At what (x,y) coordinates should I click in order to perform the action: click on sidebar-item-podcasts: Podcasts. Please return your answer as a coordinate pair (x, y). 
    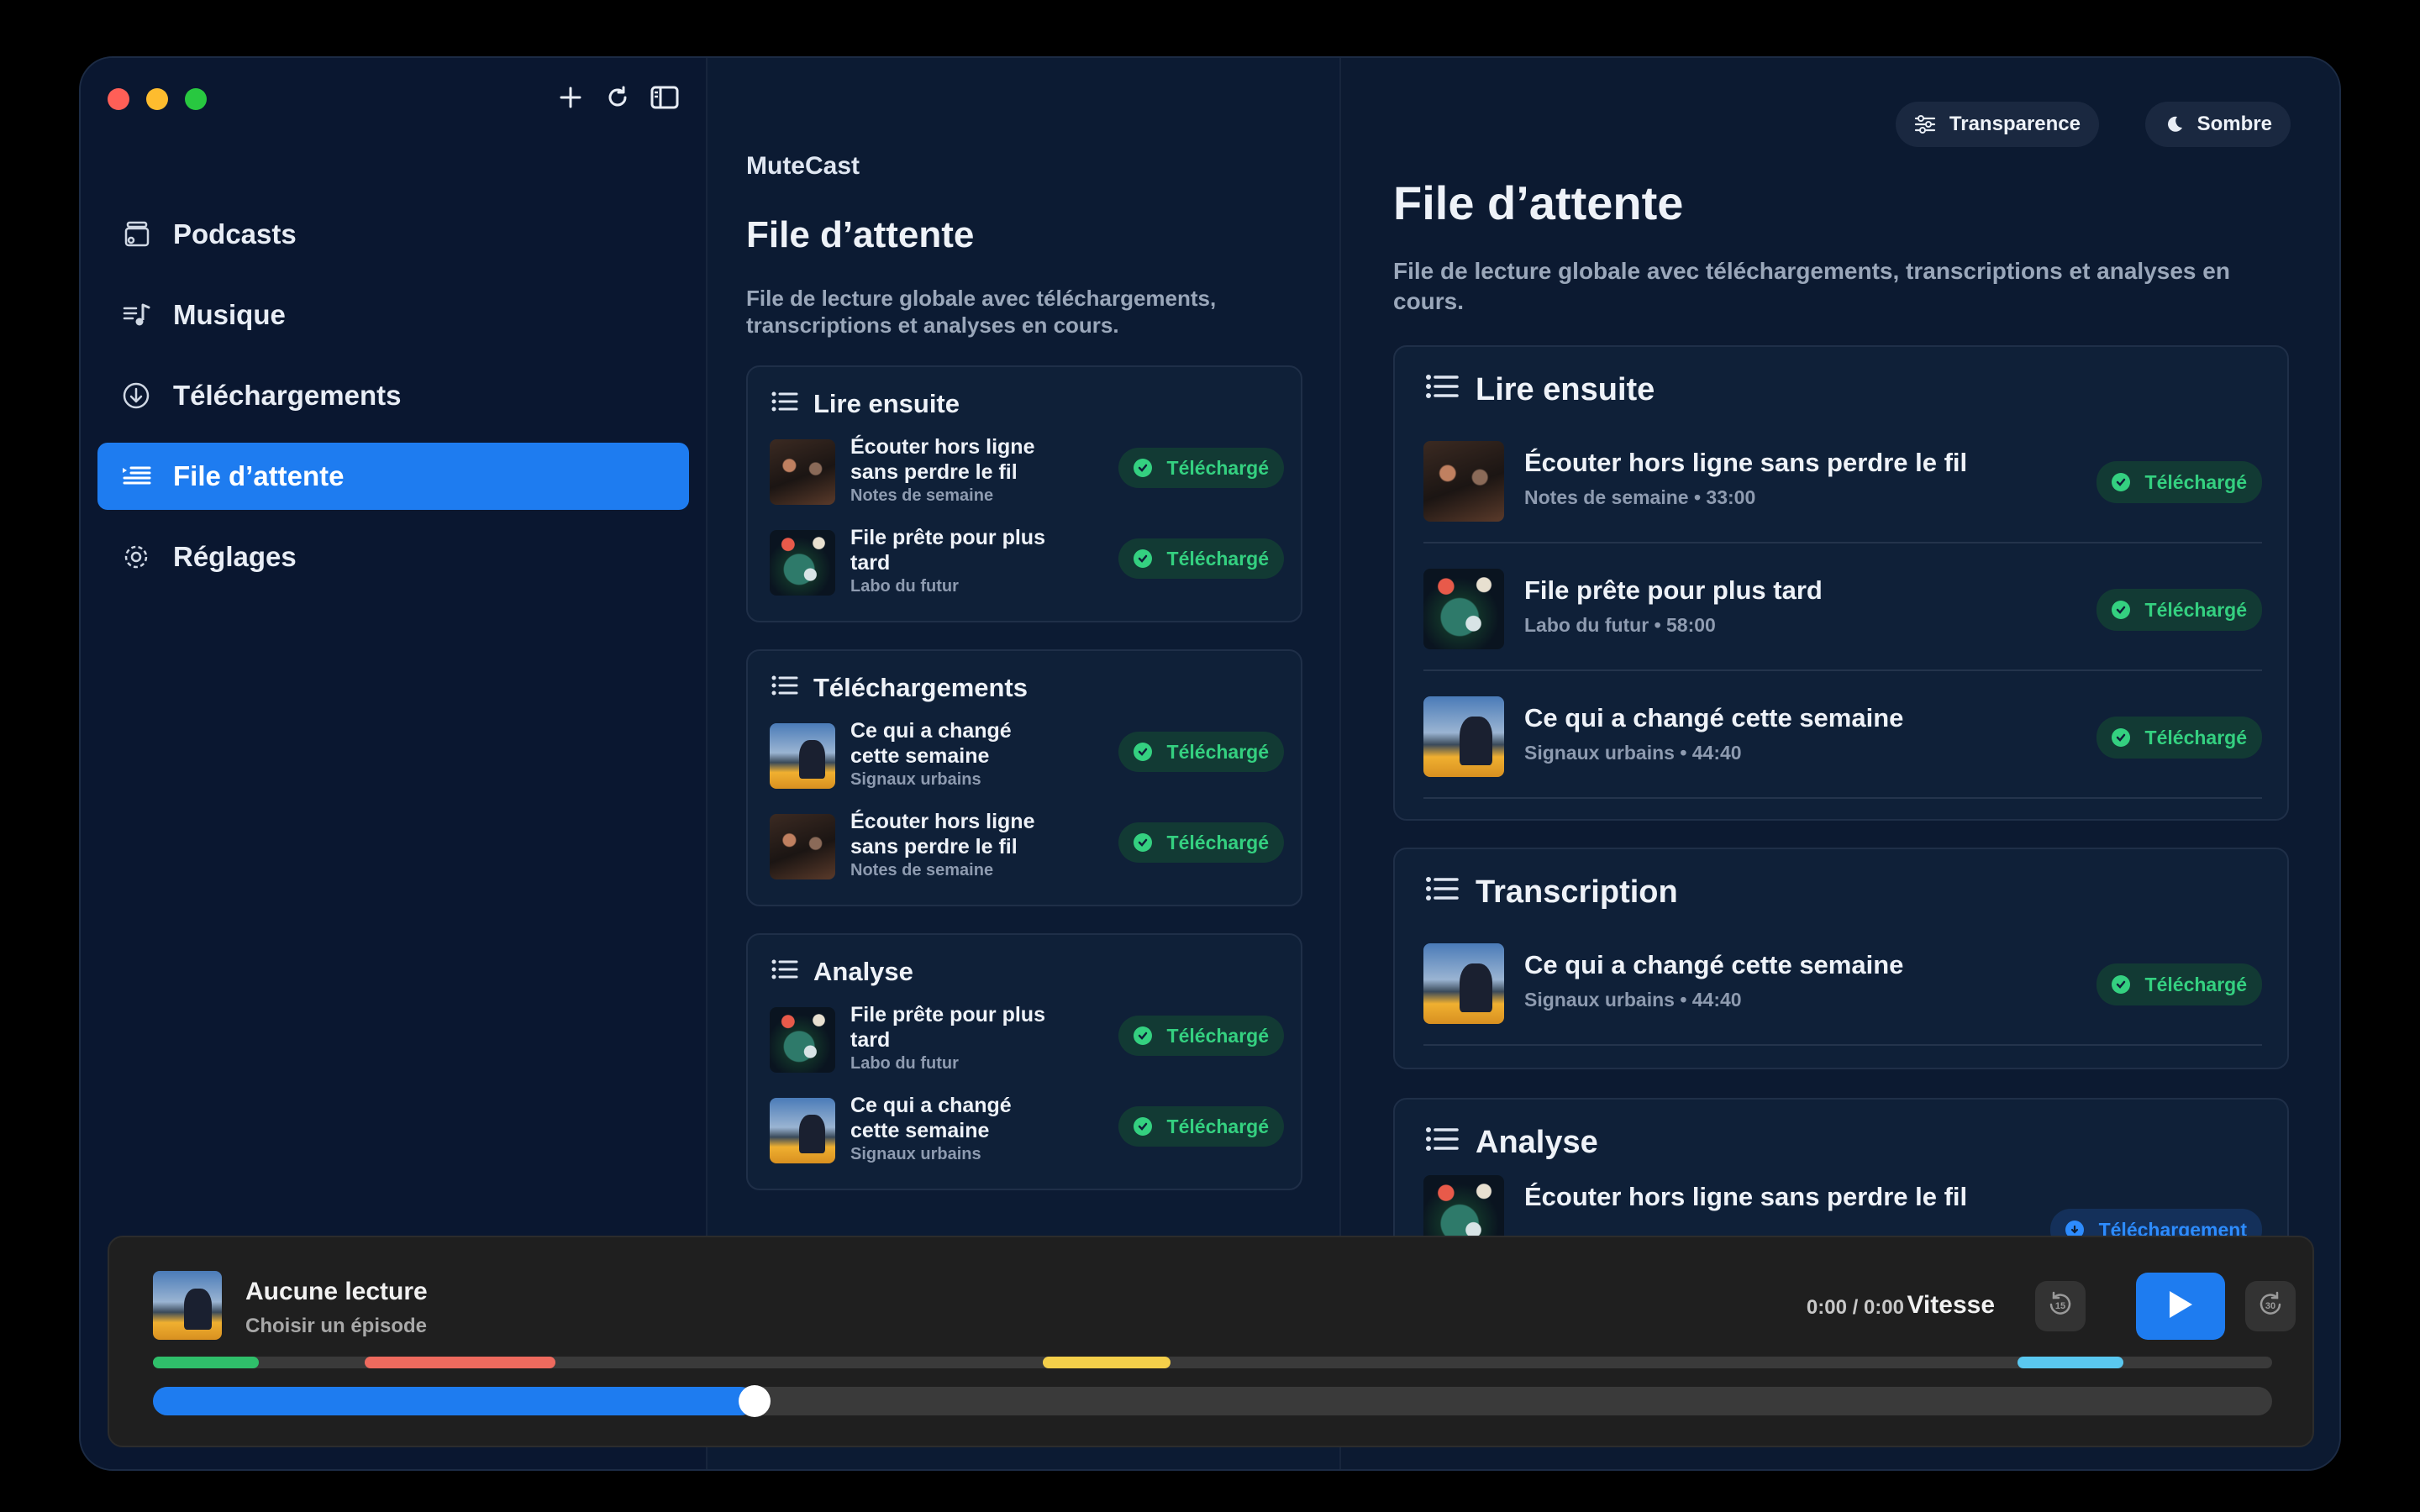
    Looking at the image, I should click on (393, 234).